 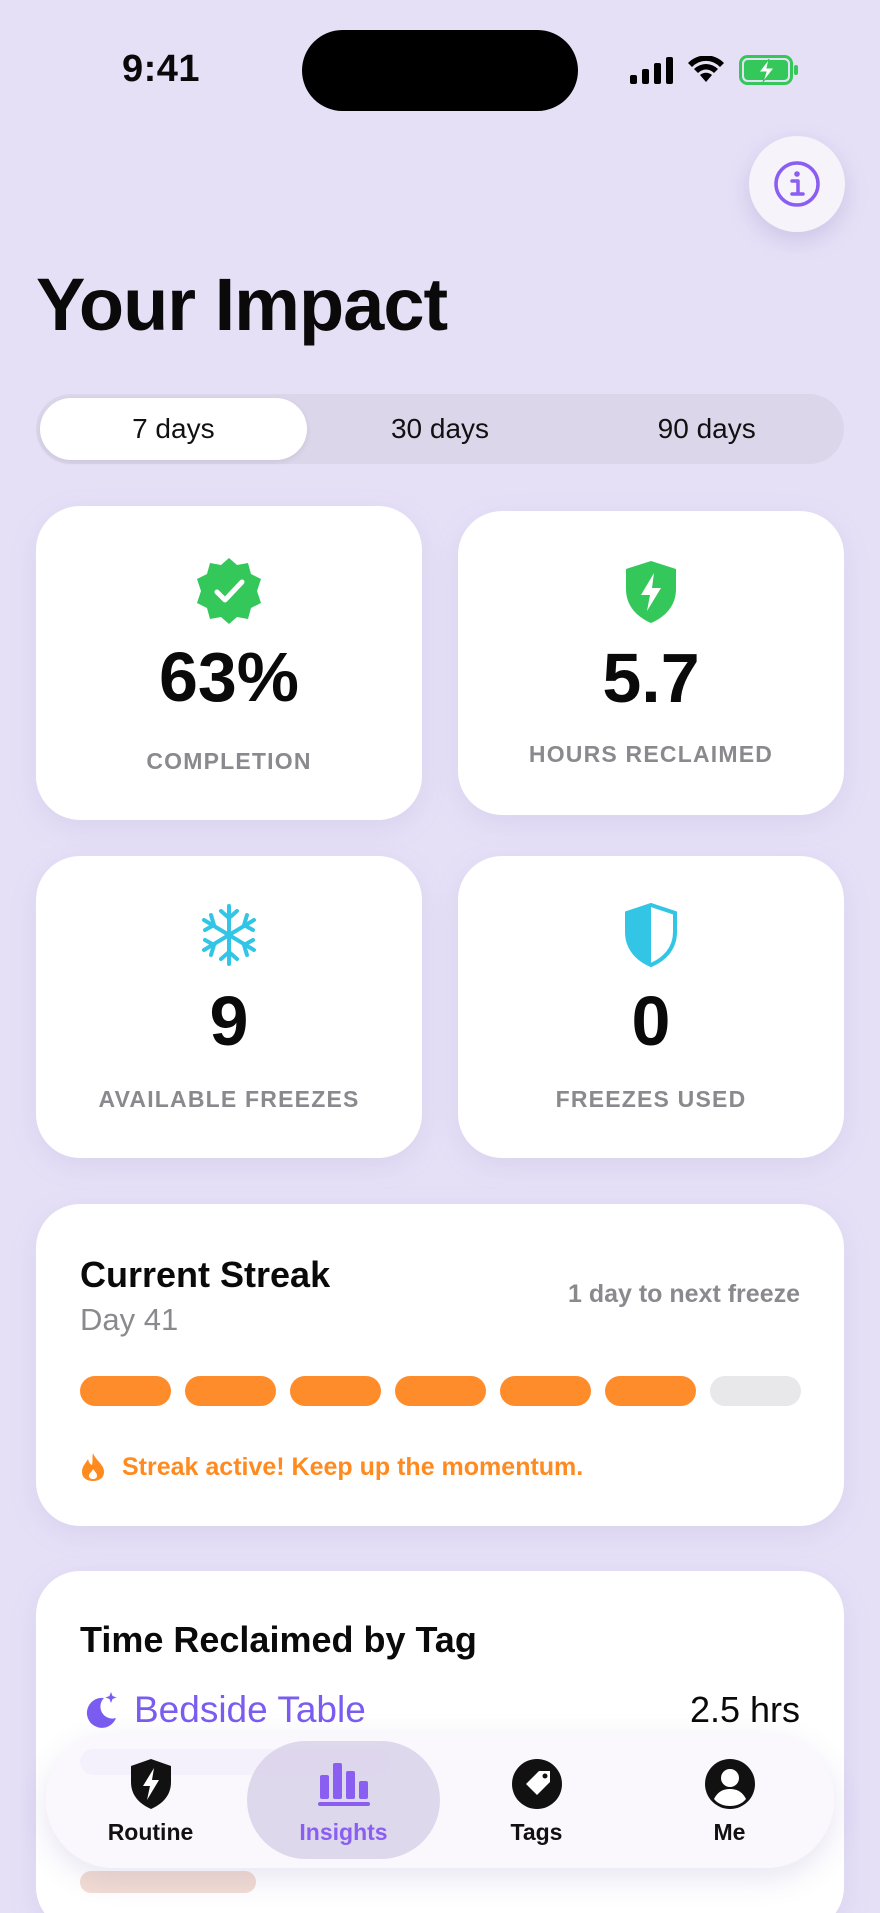 I want to click on range-segmented-control: 7 days 30 days 90 days, so click(x=440, y=429).